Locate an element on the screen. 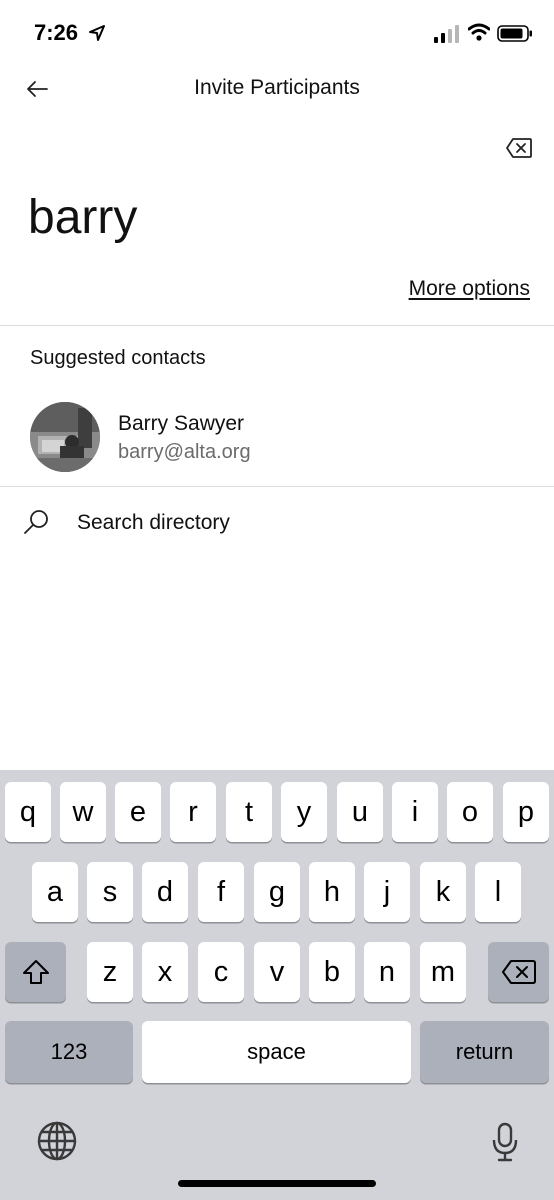 This screenshot has width=554, height=1200. key-j: j is located at coordinates (387, 892).